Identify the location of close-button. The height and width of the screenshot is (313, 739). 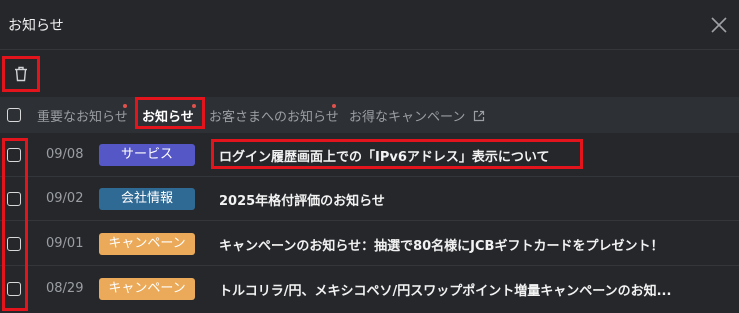
(719, 25).